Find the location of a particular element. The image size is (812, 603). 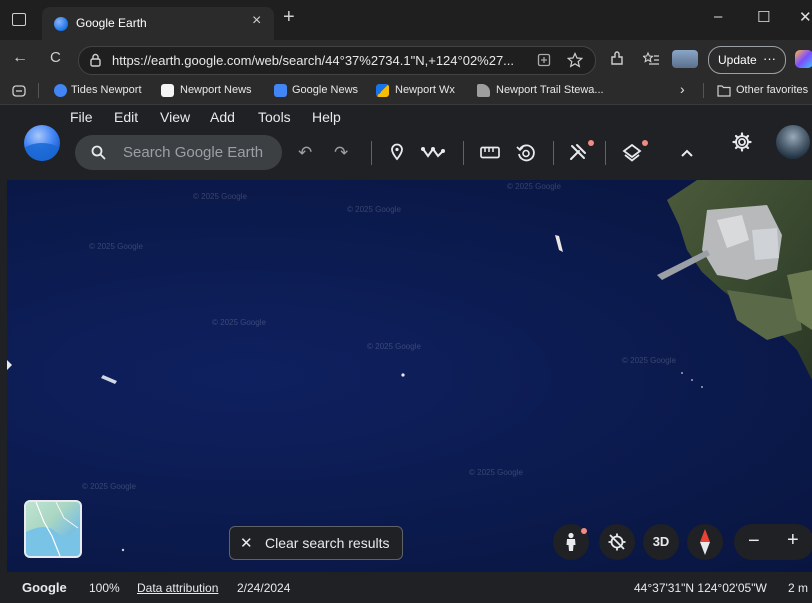

data-attribution-link: Data attribution is located at coordinates (177, 588).